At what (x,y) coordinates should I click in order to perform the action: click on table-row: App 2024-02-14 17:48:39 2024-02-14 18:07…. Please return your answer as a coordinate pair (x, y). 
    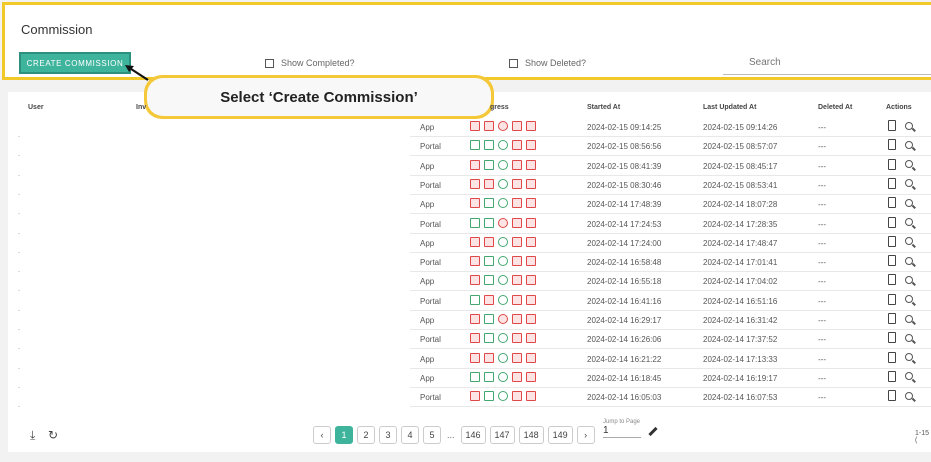
    Looking at the image, I should click on (670, 204).